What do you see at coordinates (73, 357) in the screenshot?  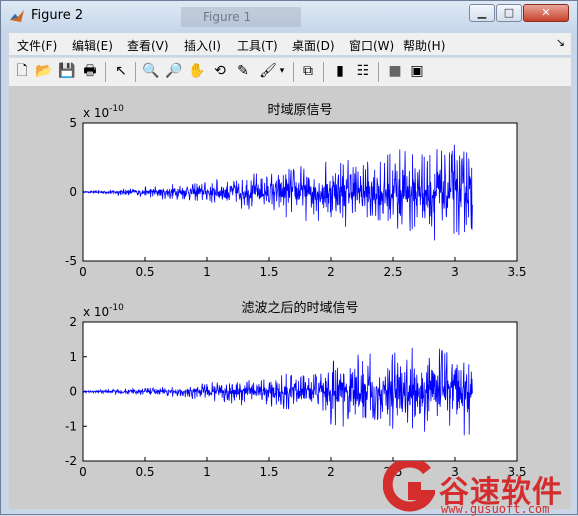 I see `y-tick-label: 1` at bounding box center [73, 357].